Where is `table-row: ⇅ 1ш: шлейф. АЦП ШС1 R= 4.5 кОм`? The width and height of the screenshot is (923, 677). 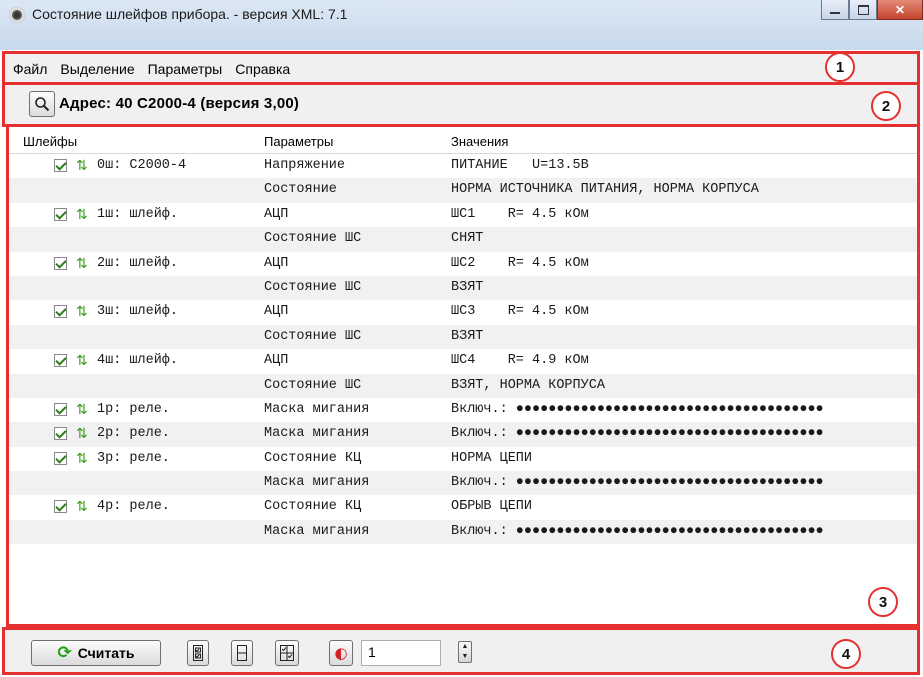
table-row: ⇅ 1ш: шлейф. АЦП ШС1 R= 4.5 кОм is located at coordinates (463, 215).